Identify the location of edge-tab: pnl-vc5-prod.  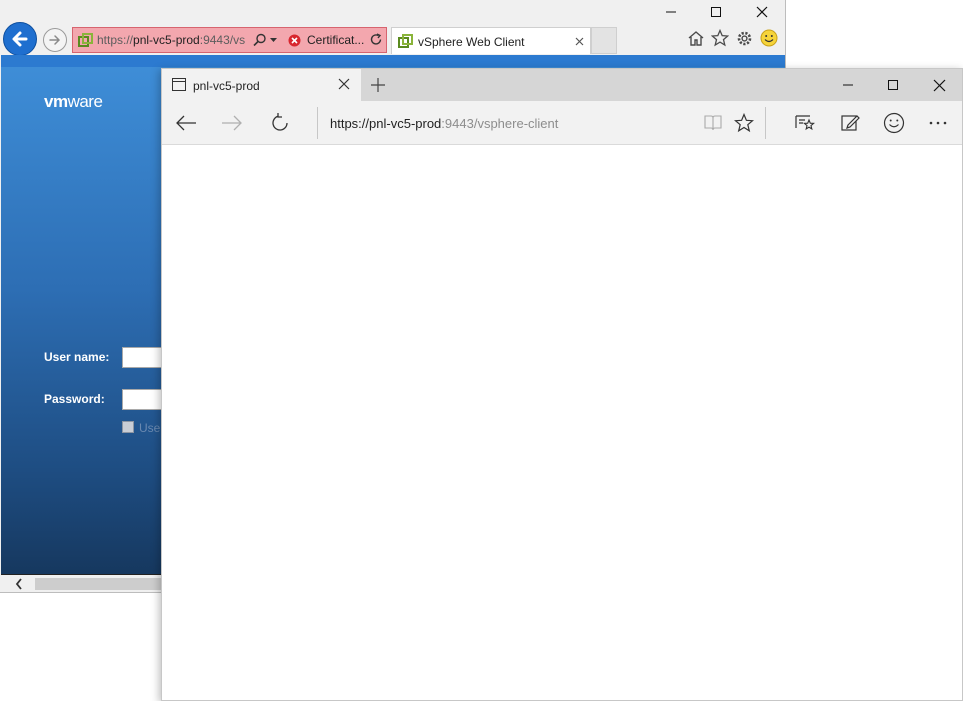
(261, 85).